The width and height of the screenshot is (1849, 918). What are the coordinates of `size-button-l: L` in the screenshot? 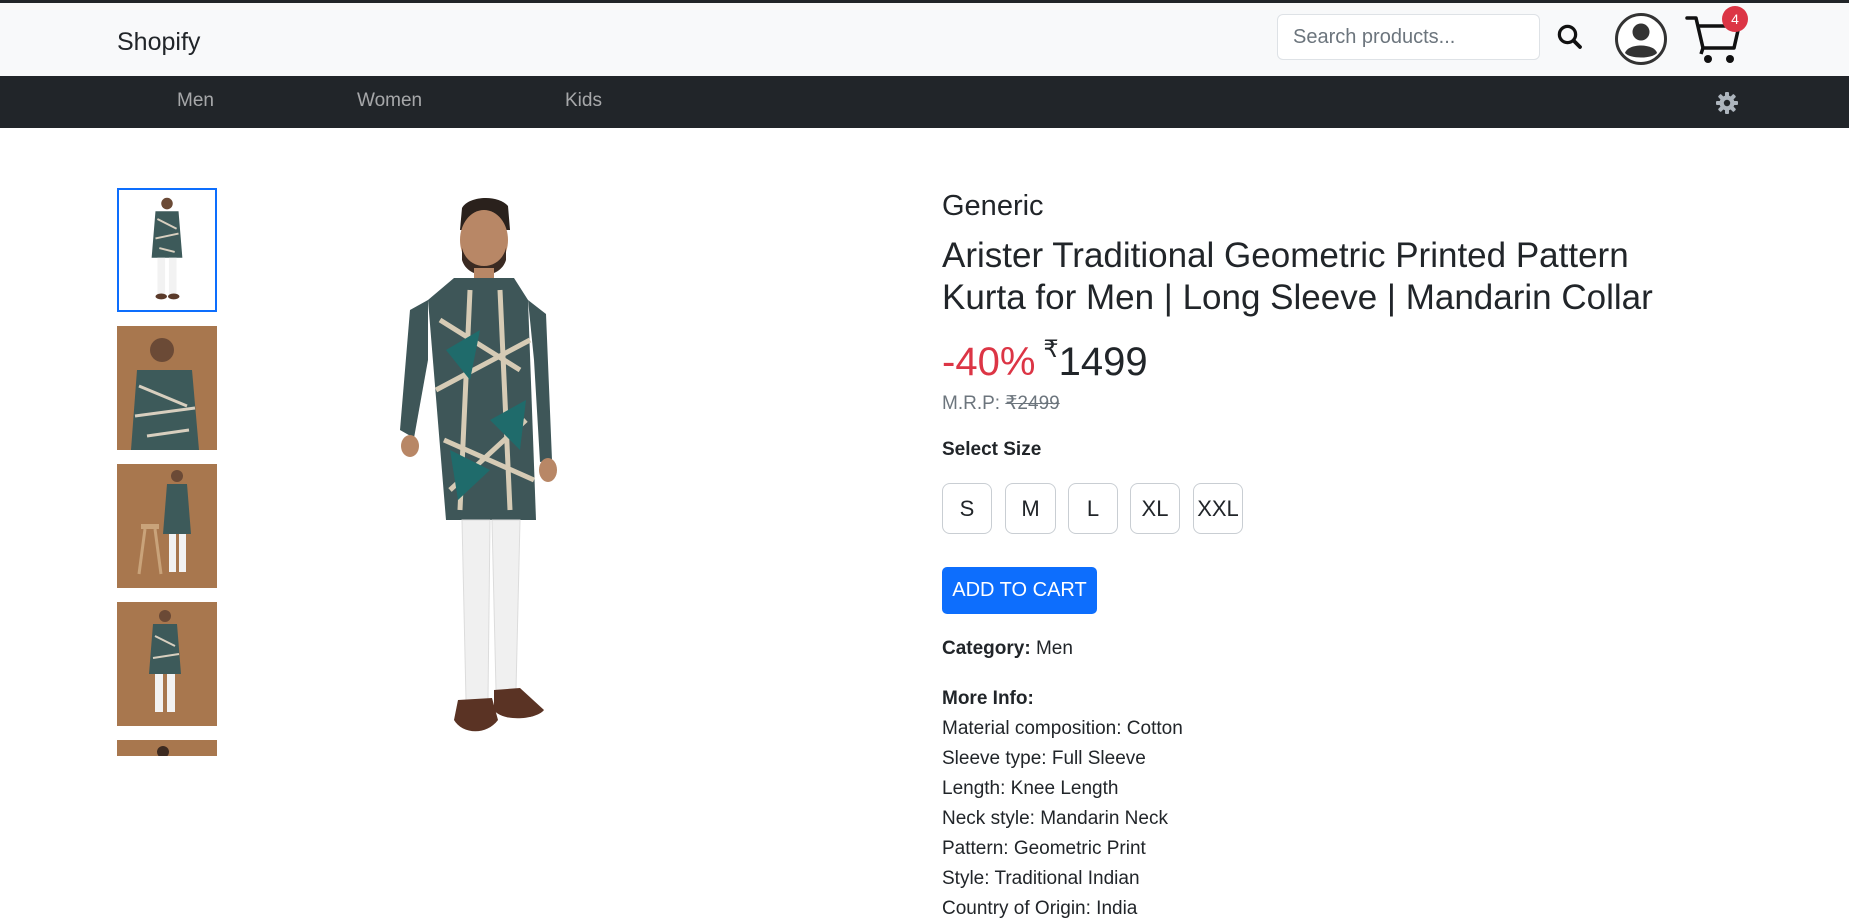 It's located at (1093, 508).